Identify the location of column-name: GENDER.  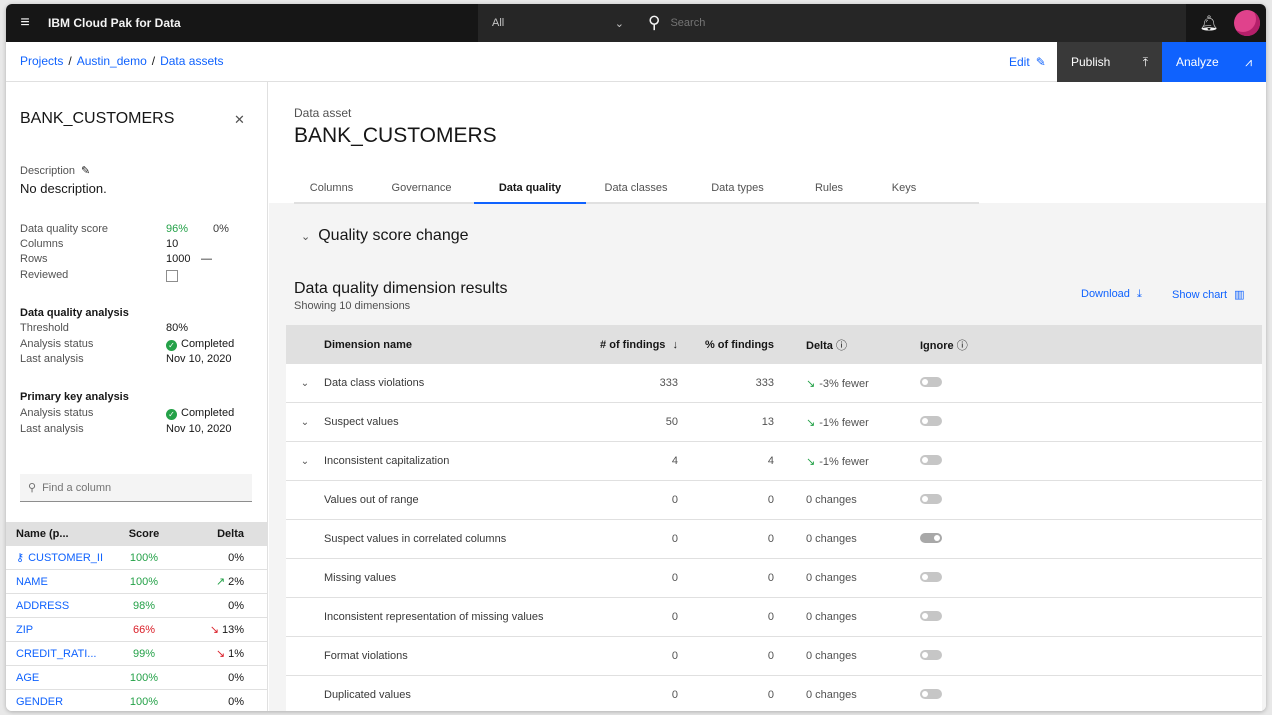
(40, 701).